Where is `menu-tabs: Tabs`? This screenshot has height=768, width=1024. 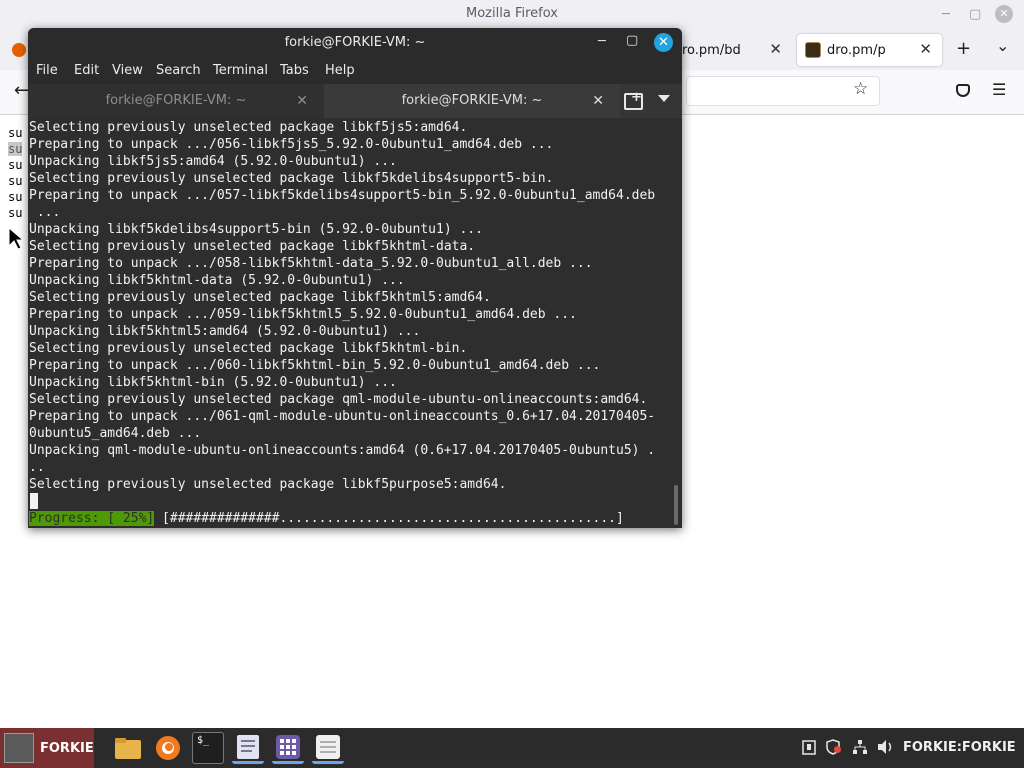
menu-tabs: Tabs is located at coordinates (294, 70).